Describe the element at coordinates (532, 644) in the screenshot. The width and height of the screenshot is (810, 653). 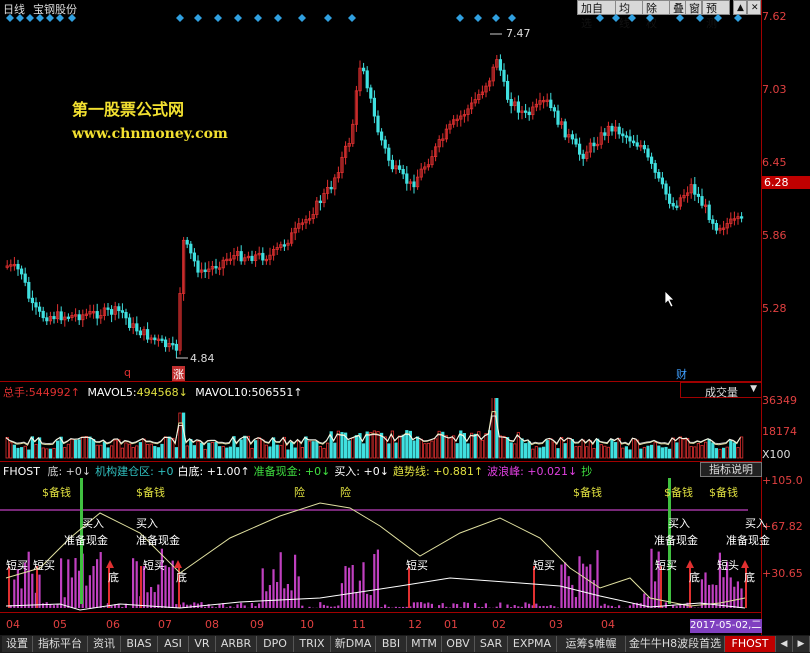
I see `tab-expma: EXPMA` at that location.